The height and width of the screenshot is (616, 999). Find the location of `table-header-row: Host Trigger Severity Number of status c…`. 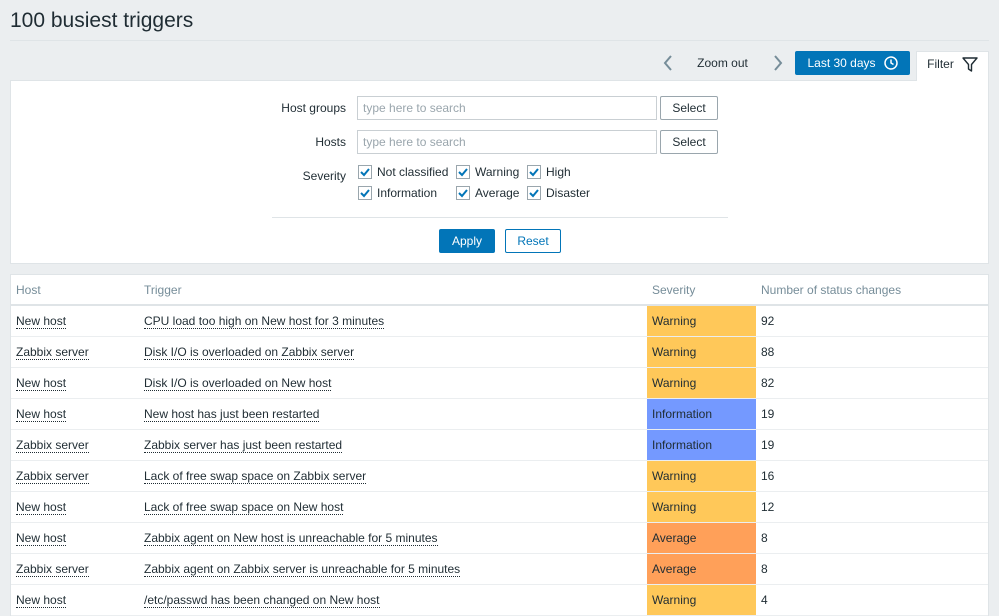

table-header-row: Host Trigger Severity Number of status c… is located at coordinates (499, 290).